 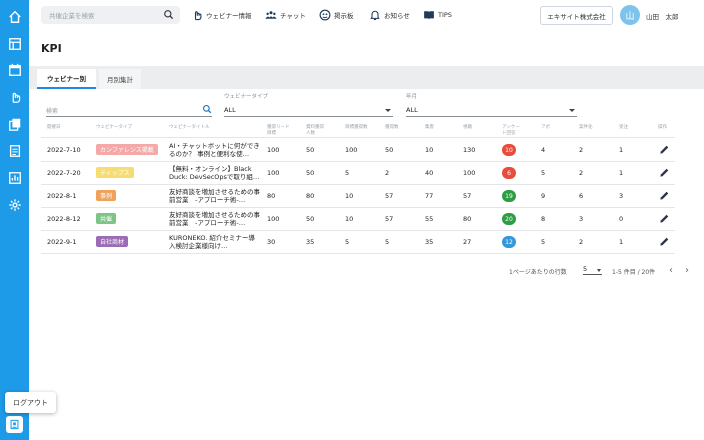 What do you see at coordinates (51, 48) in the screenshot?
I see `page-title: KPI` at bounding box center [51, 48].